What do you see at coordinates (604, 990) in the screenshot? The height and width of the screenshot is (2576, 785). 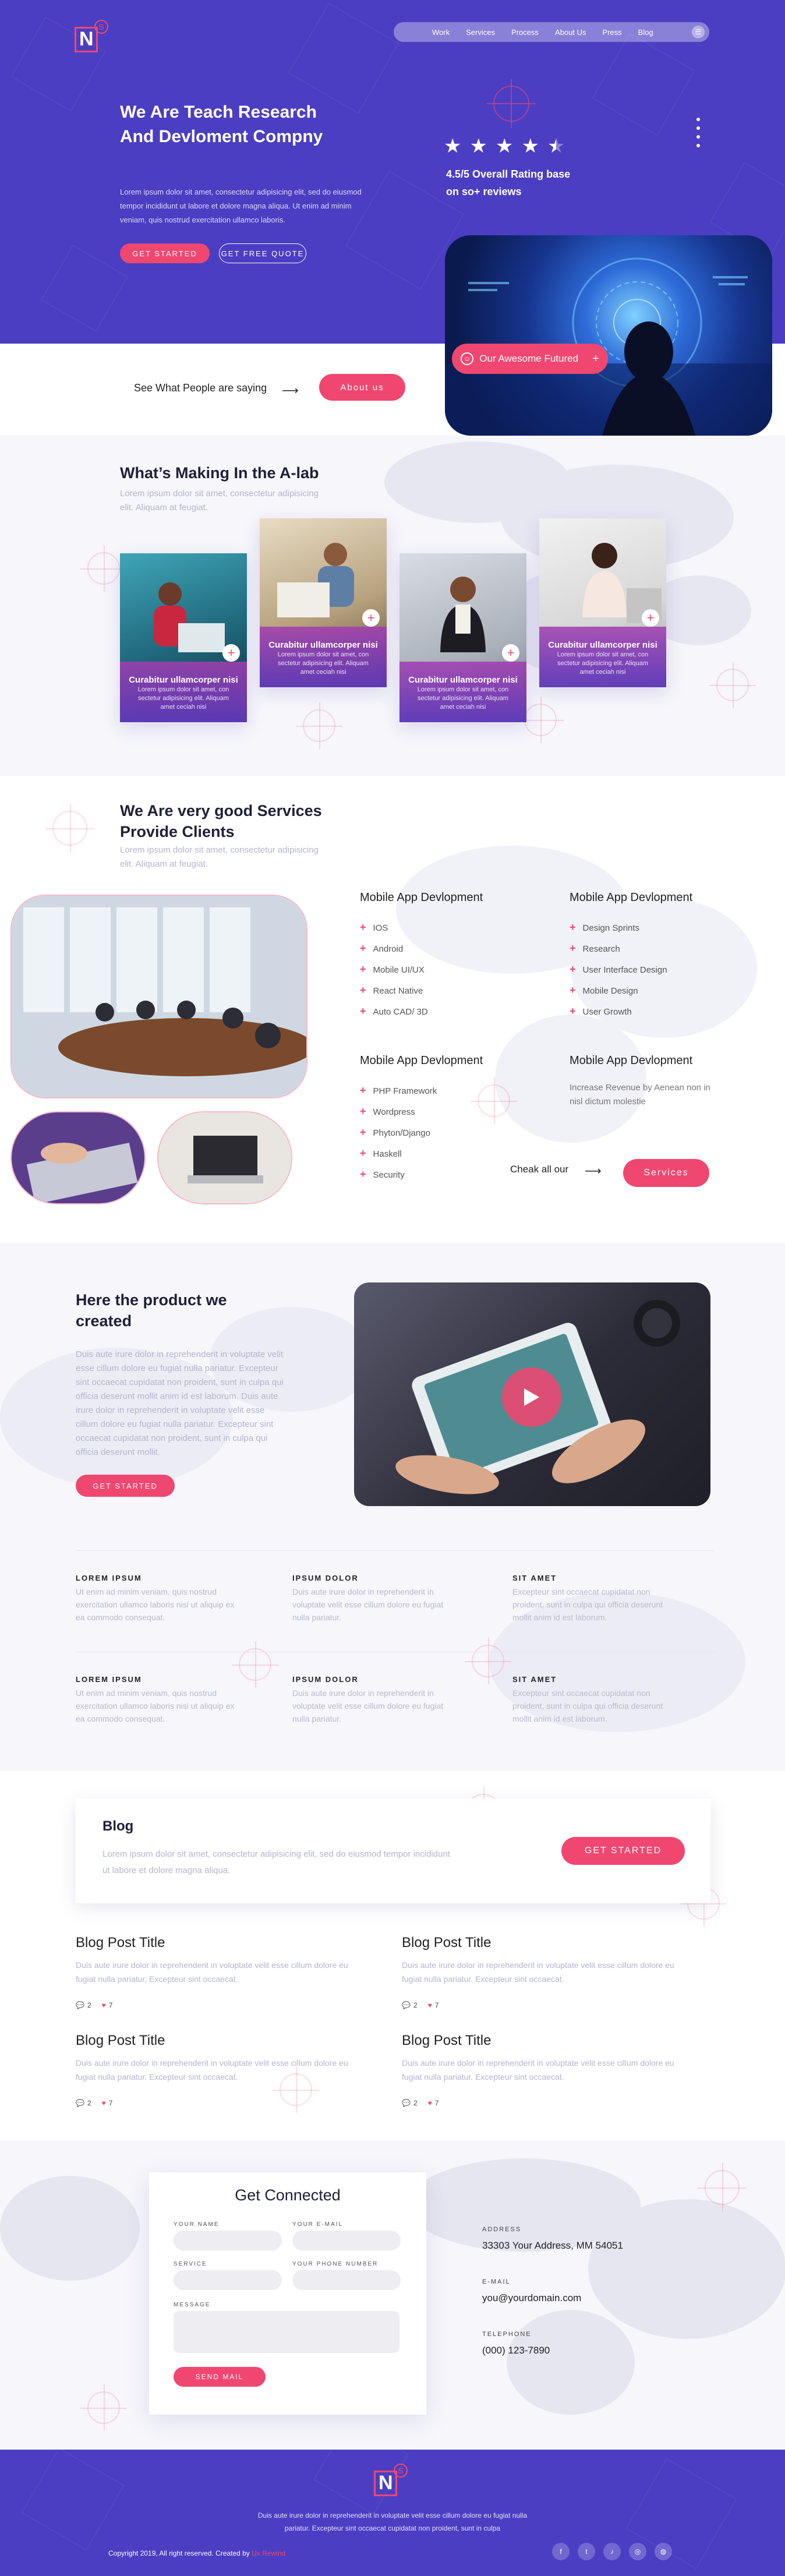 I see `service-item: + Mobile Design` at bounding box center [604, 990].